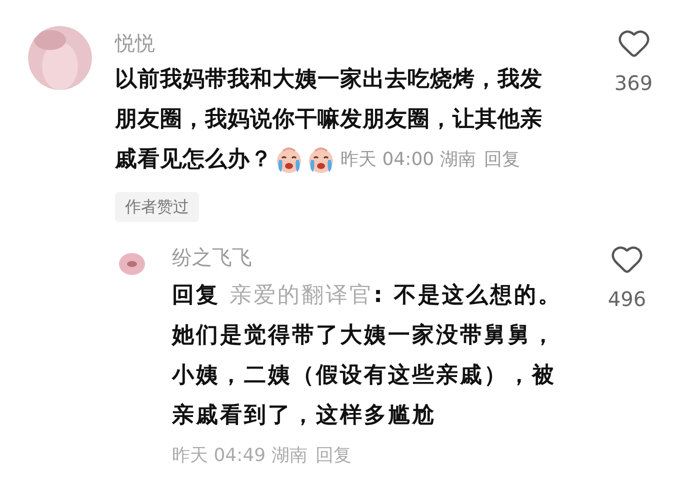 The width and height of the screenshot is (690, 487). I want to click on comment-text-line: 戚看见怎么办？, so click(193, 160).